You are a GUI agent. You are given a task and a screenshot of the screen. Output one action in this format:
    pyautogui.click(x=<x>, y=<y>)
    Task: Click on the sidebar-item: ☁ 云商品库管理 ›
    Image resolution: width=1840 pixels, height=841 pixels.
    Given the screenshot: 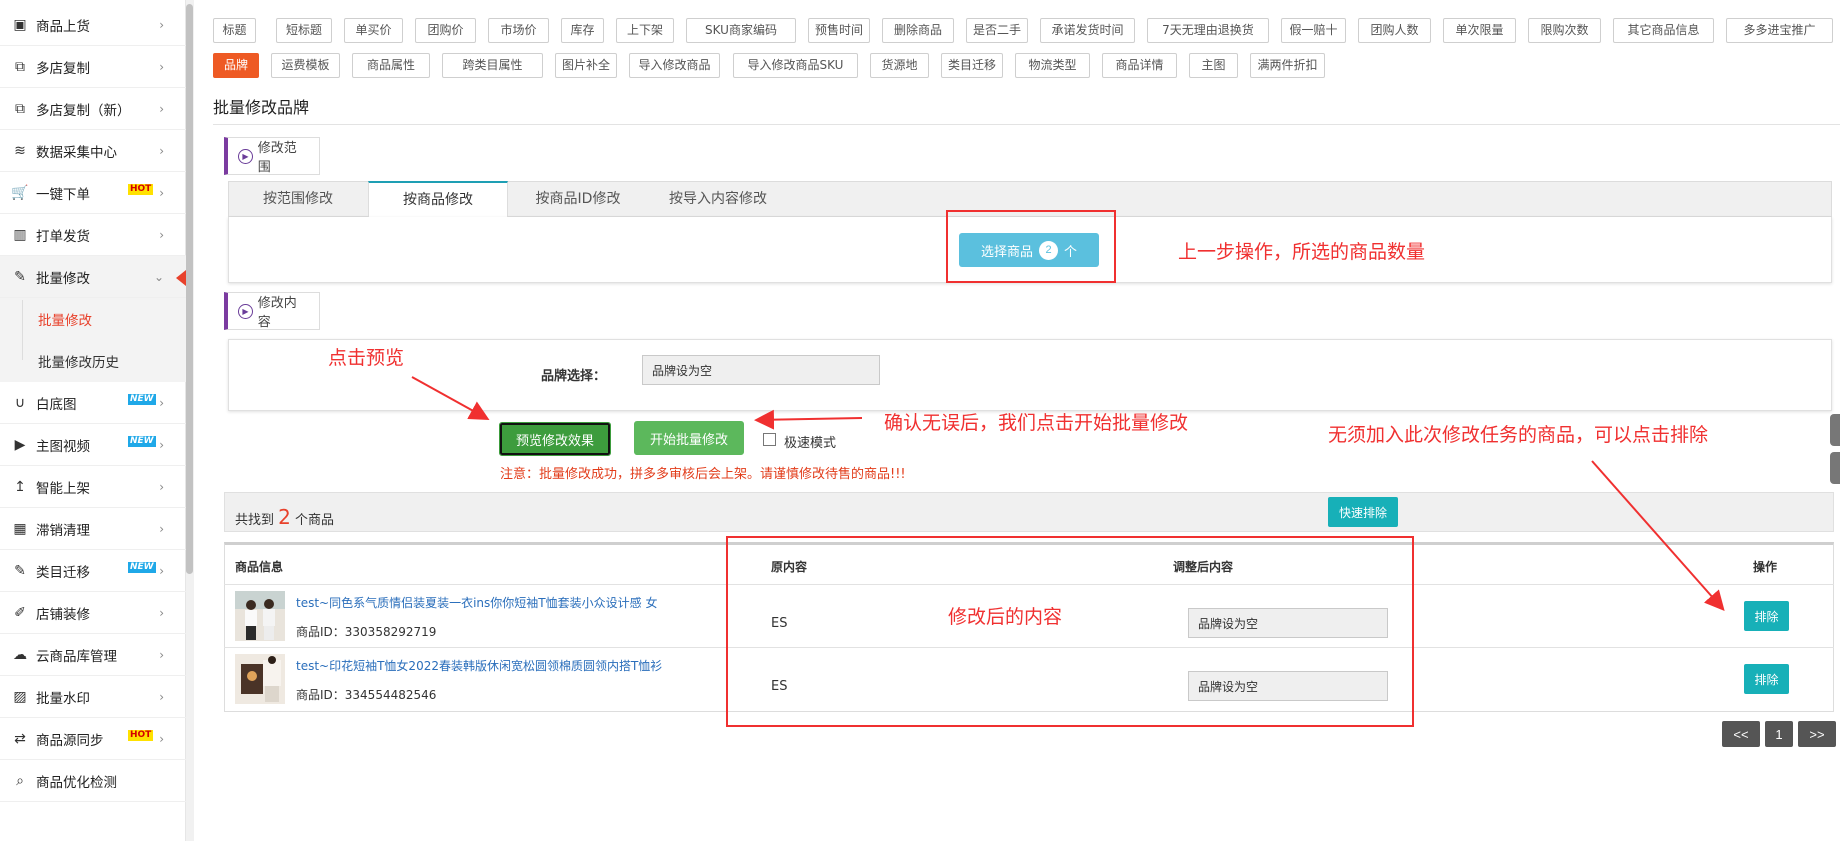 What is the action you would take?
    pyautogui.click(x=93, y=655)
    